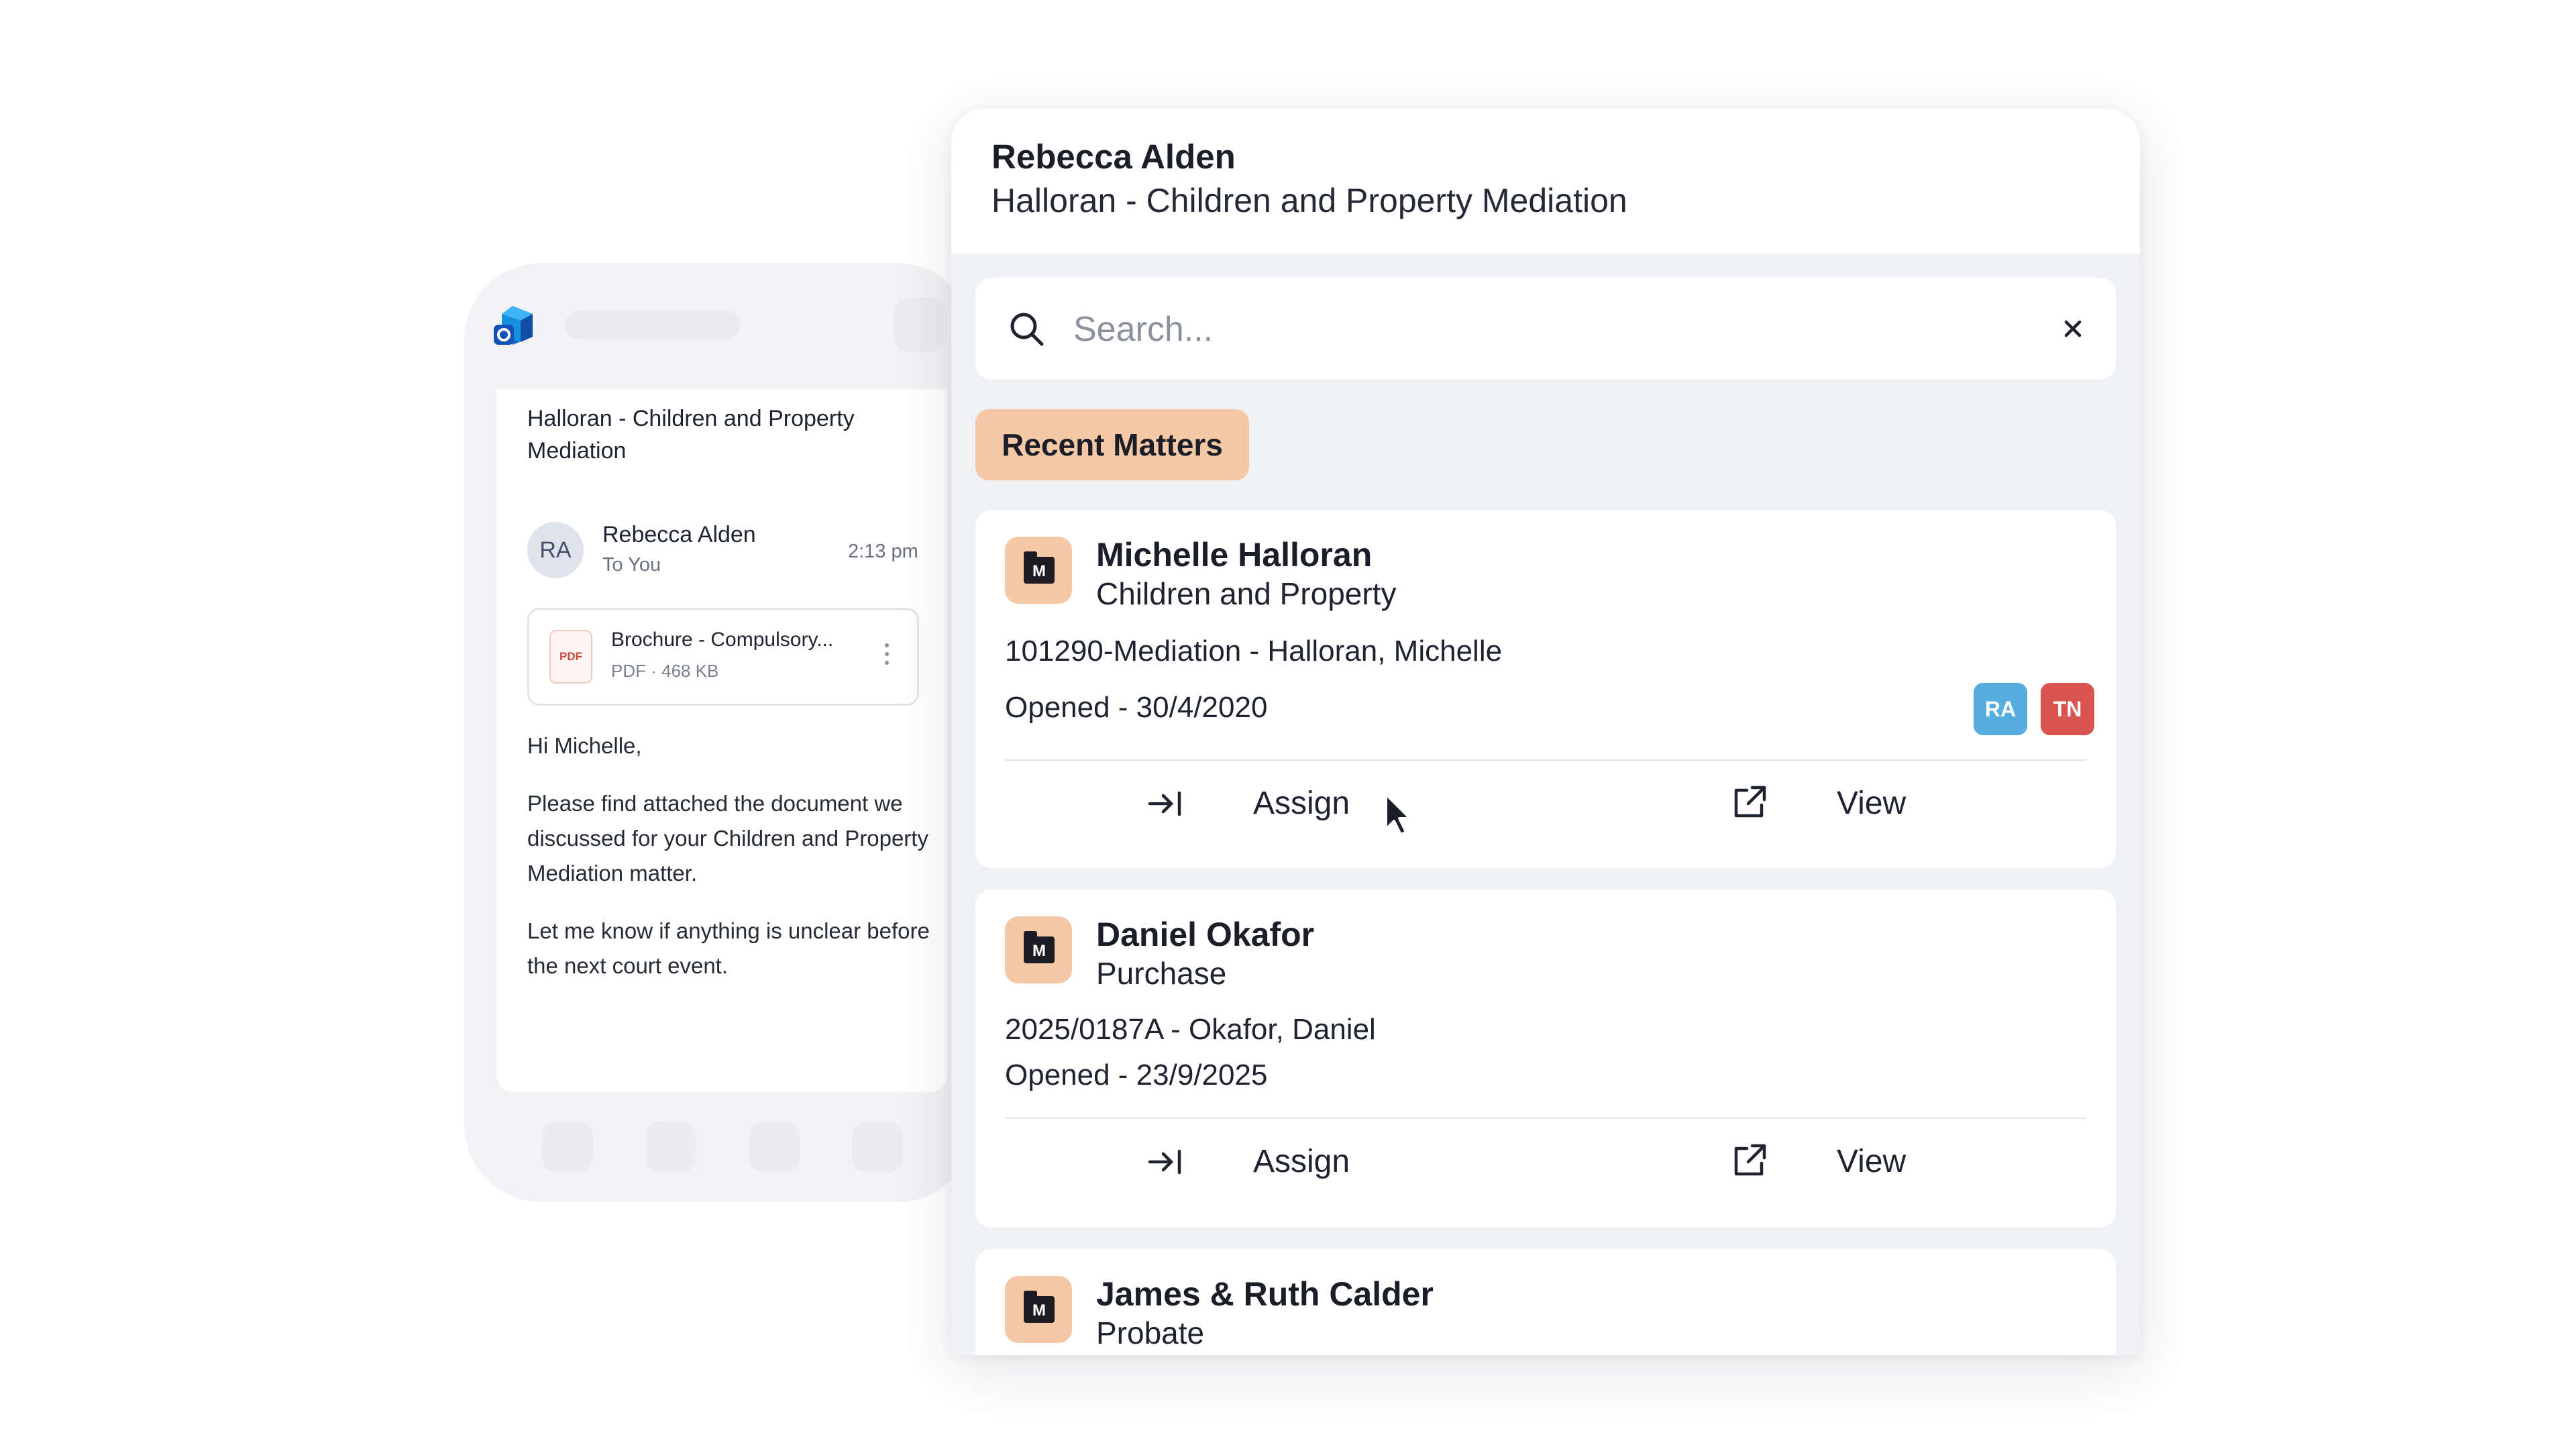 This screenshot has height=1449, width=2576. Describe the element at coordinates (679, 534) in the screenshot. I see `sender-name: Rebecca Alden` at that location.